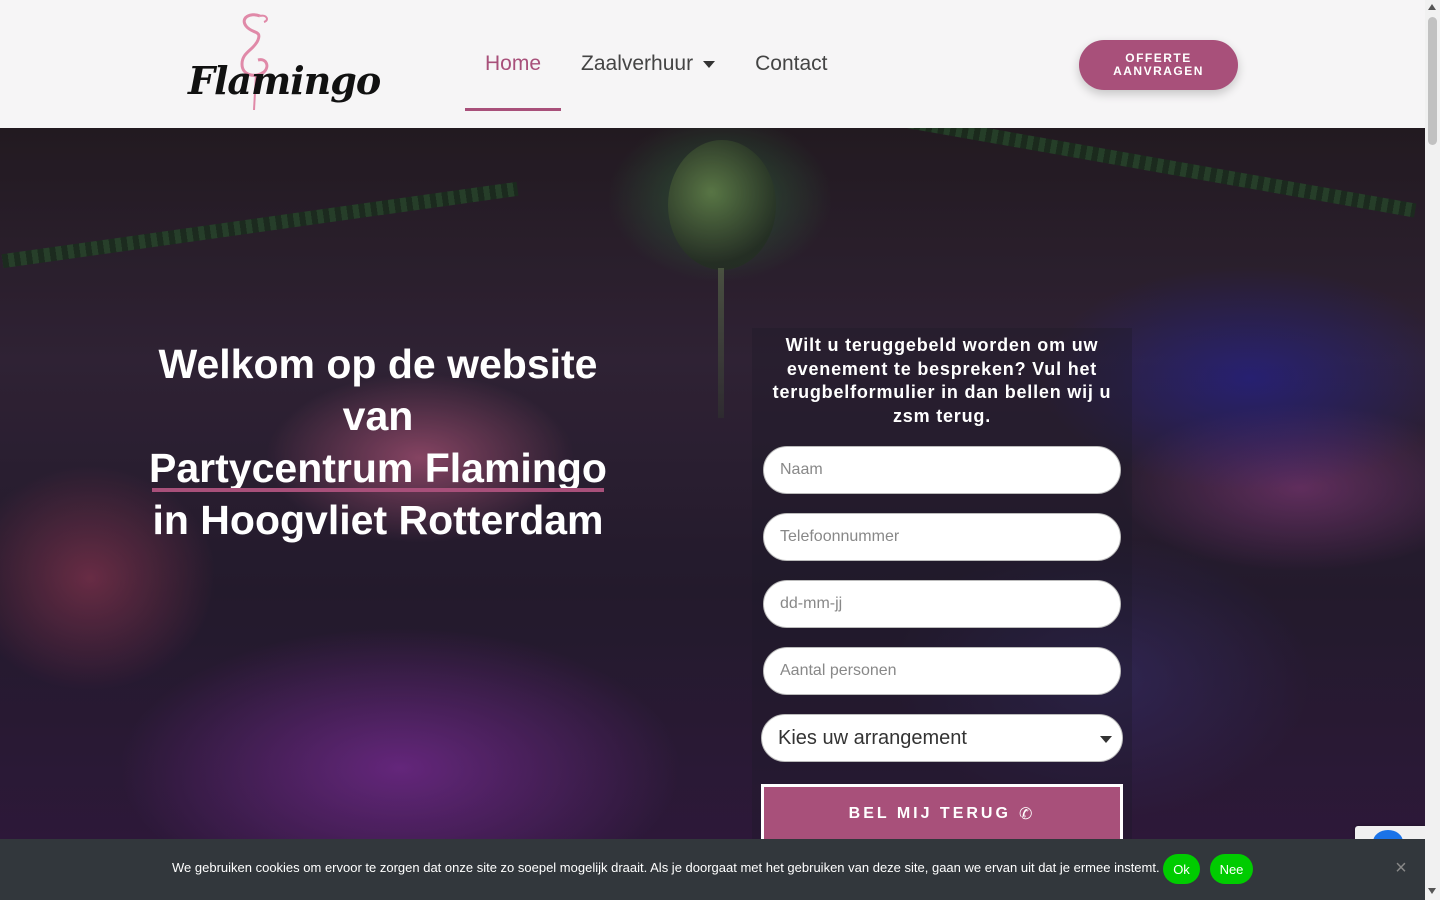 The image size is (1440, 900). I want to click on hero-title-line: Welkom op de website, so click(378, 364).